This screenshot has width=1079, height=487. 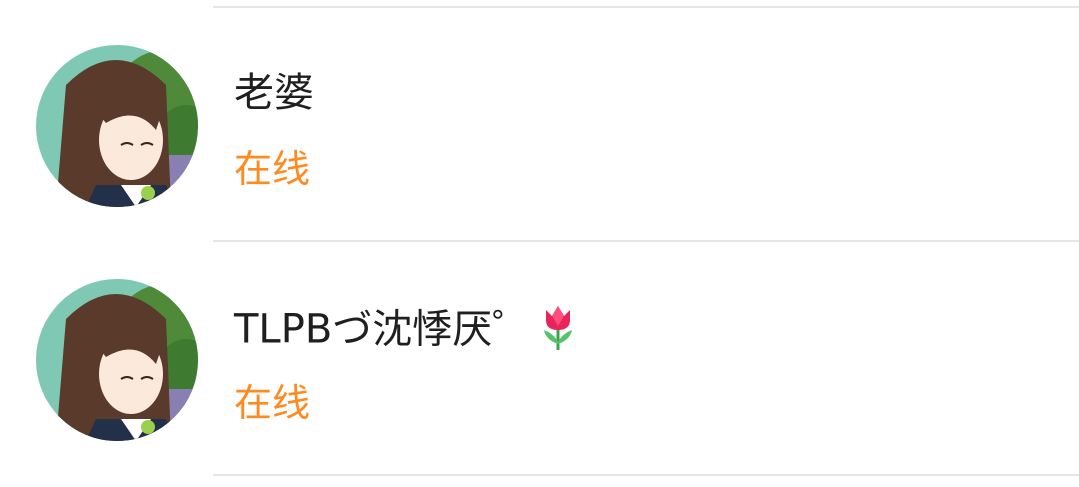 I want to click on contact-name-text: TLPBづ沈悸厌゜, so click(x=383, y=329).